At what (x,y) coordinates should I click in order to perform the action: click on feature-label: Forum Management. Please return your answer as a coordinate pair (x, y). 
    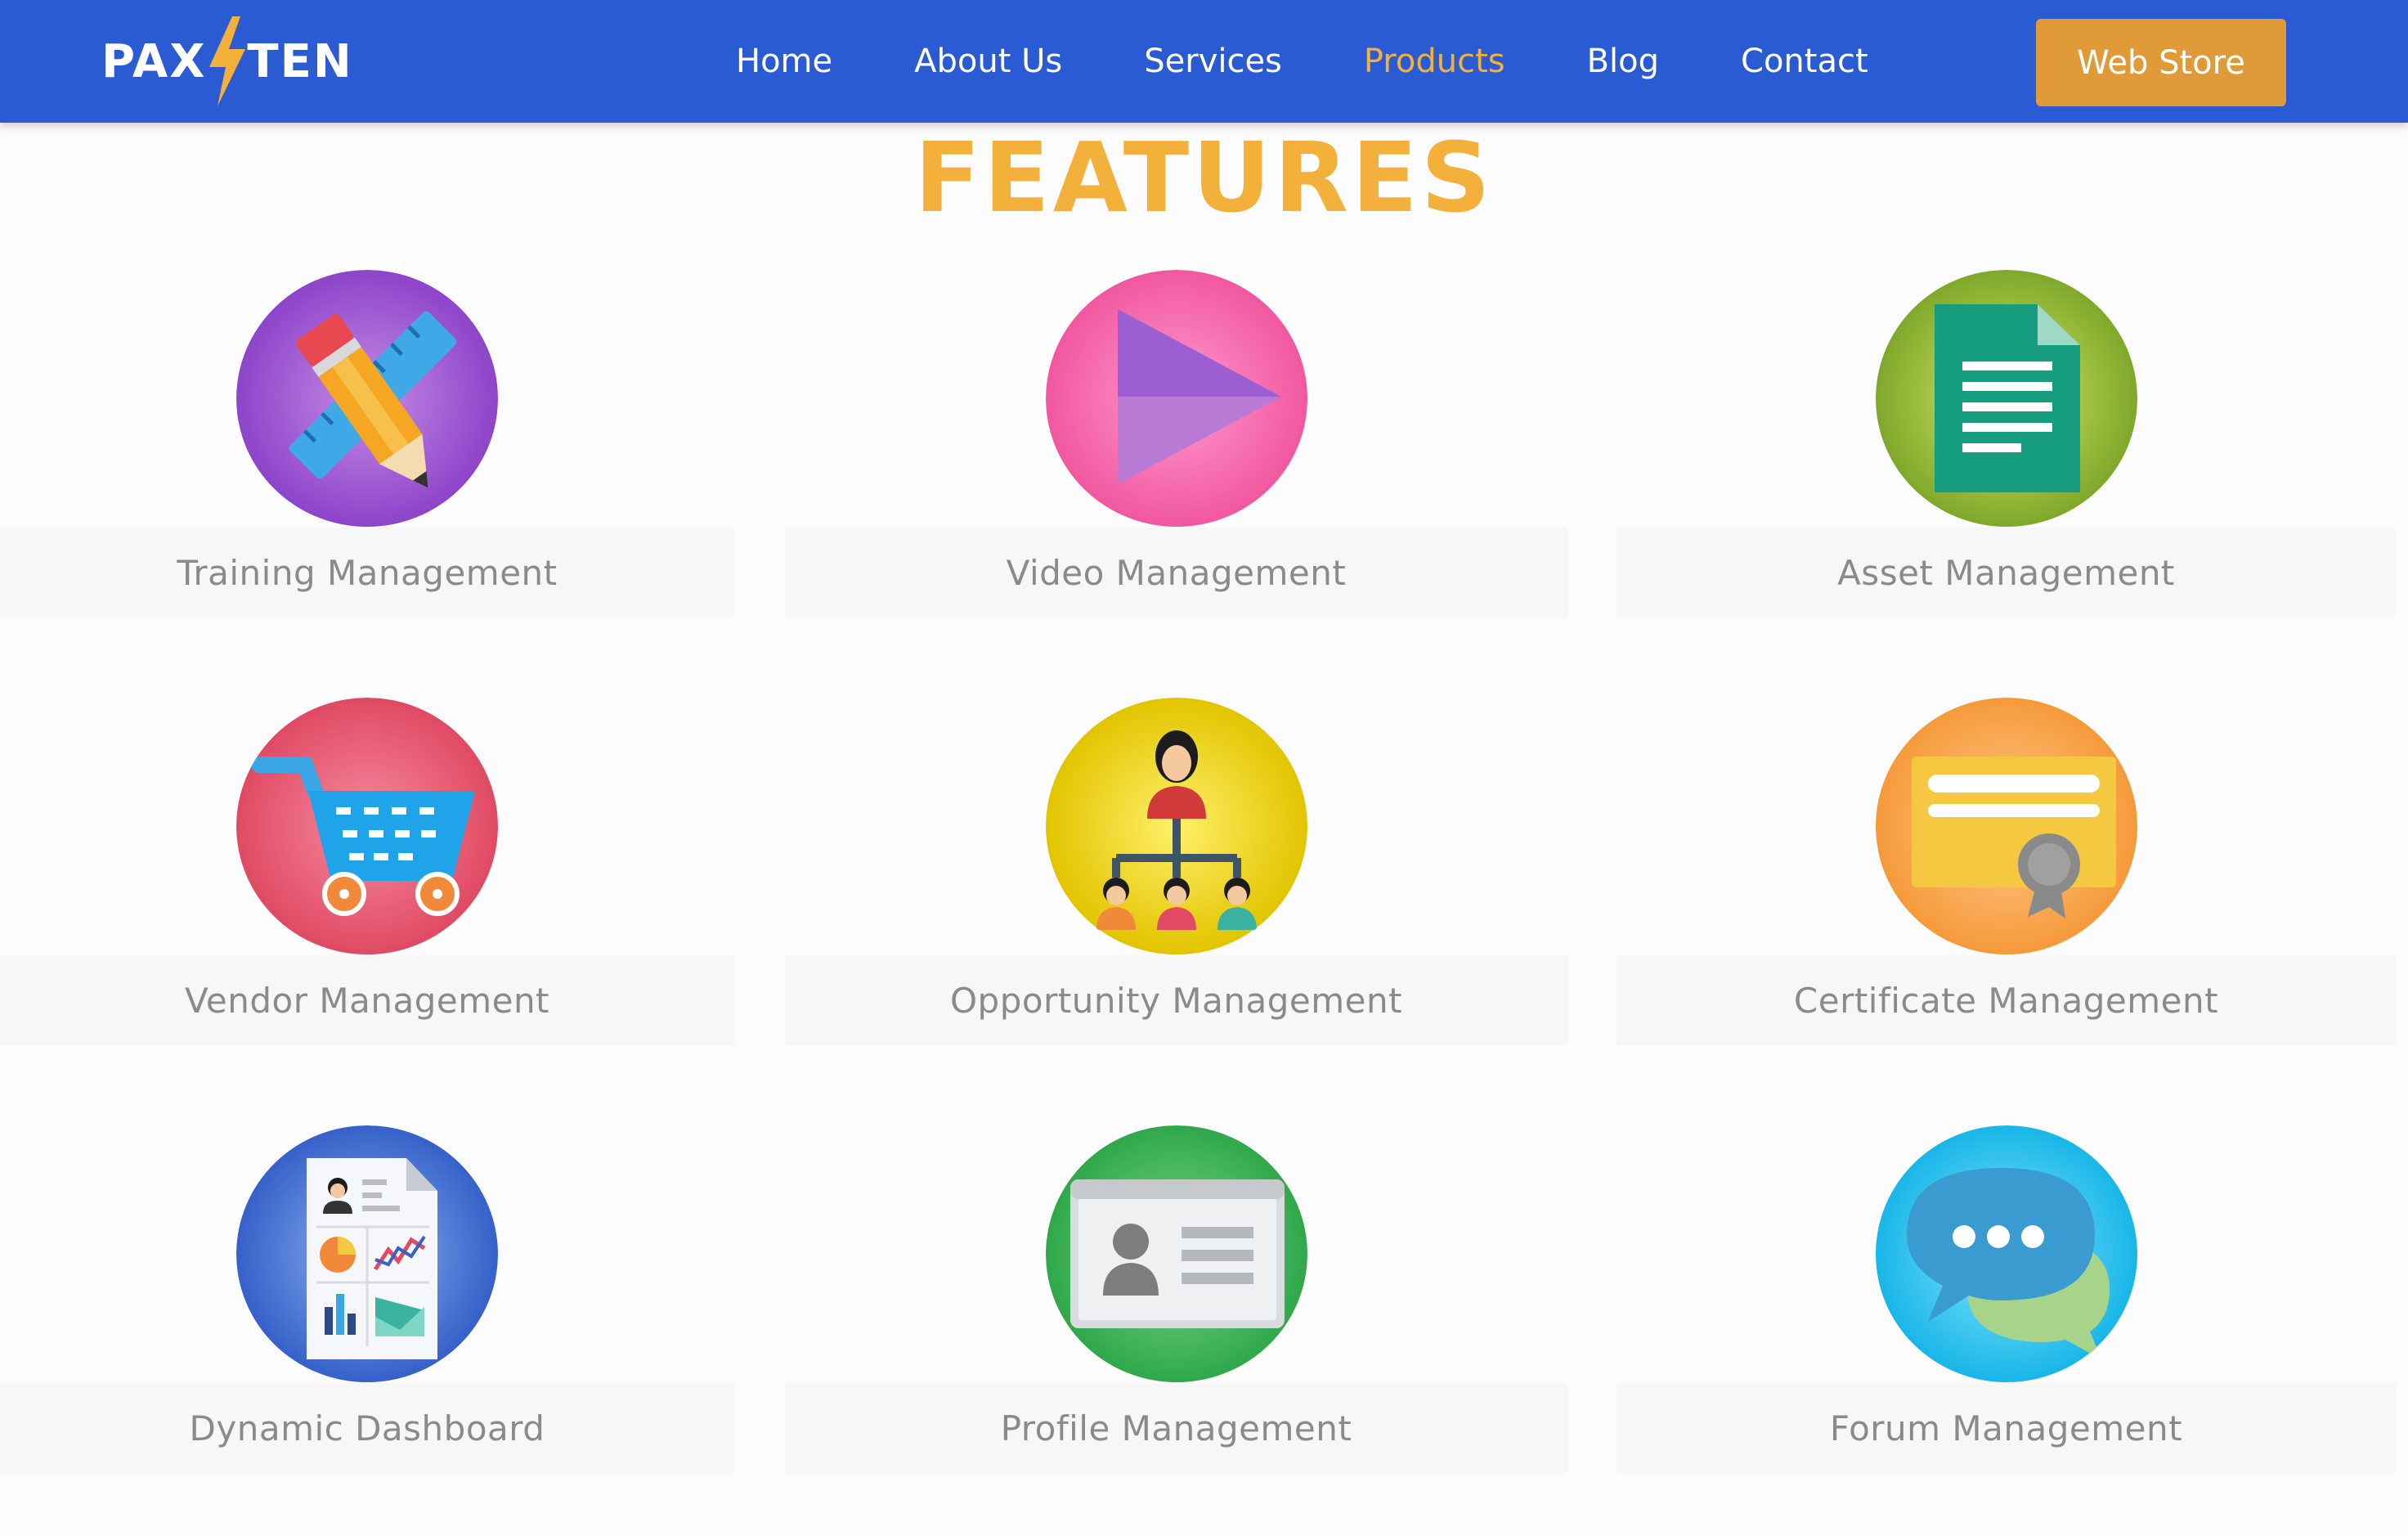
    Looking at the image, I should click on (2006, 1428).